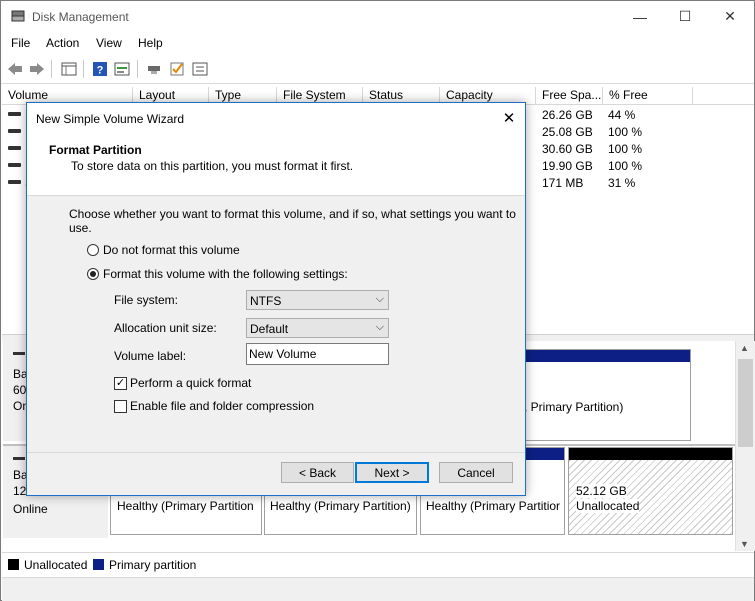 This screenshot has height=601, width=755. Describe the element at coordinates (622, 115) in the screenshot. I see `percent-free: 44 %` at that location.